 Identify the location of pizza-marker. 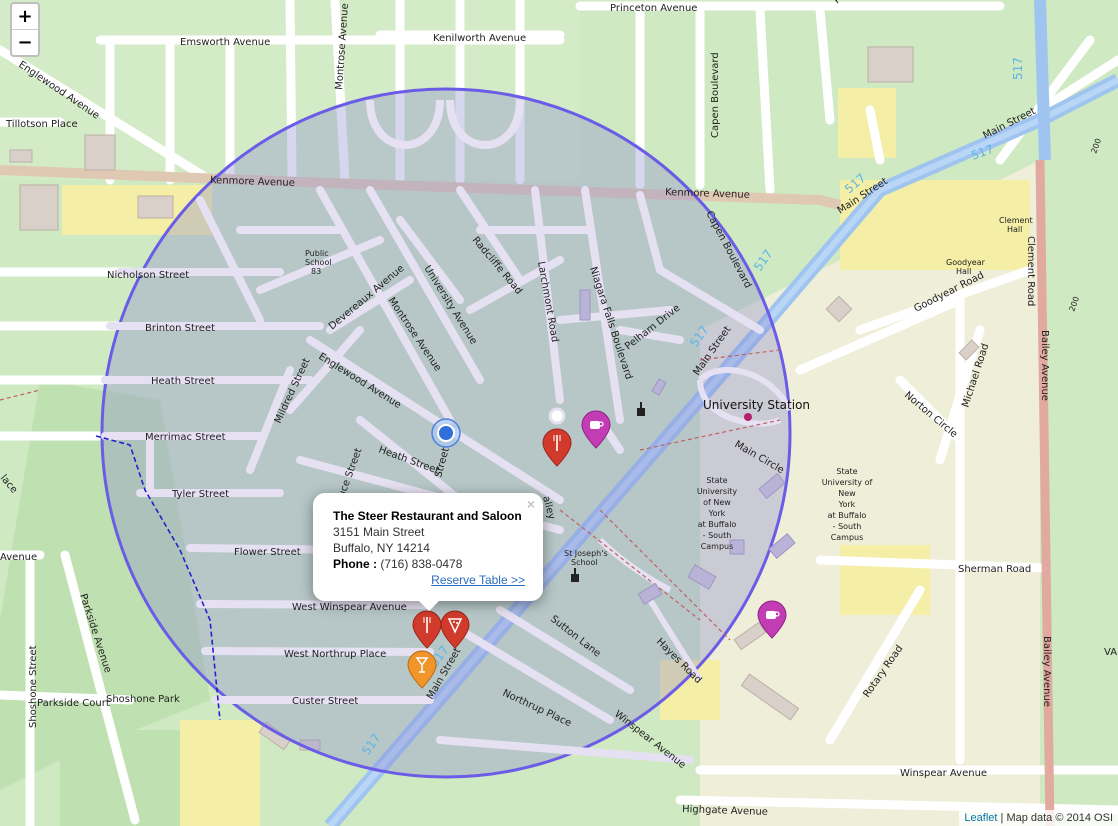
(455, 630).